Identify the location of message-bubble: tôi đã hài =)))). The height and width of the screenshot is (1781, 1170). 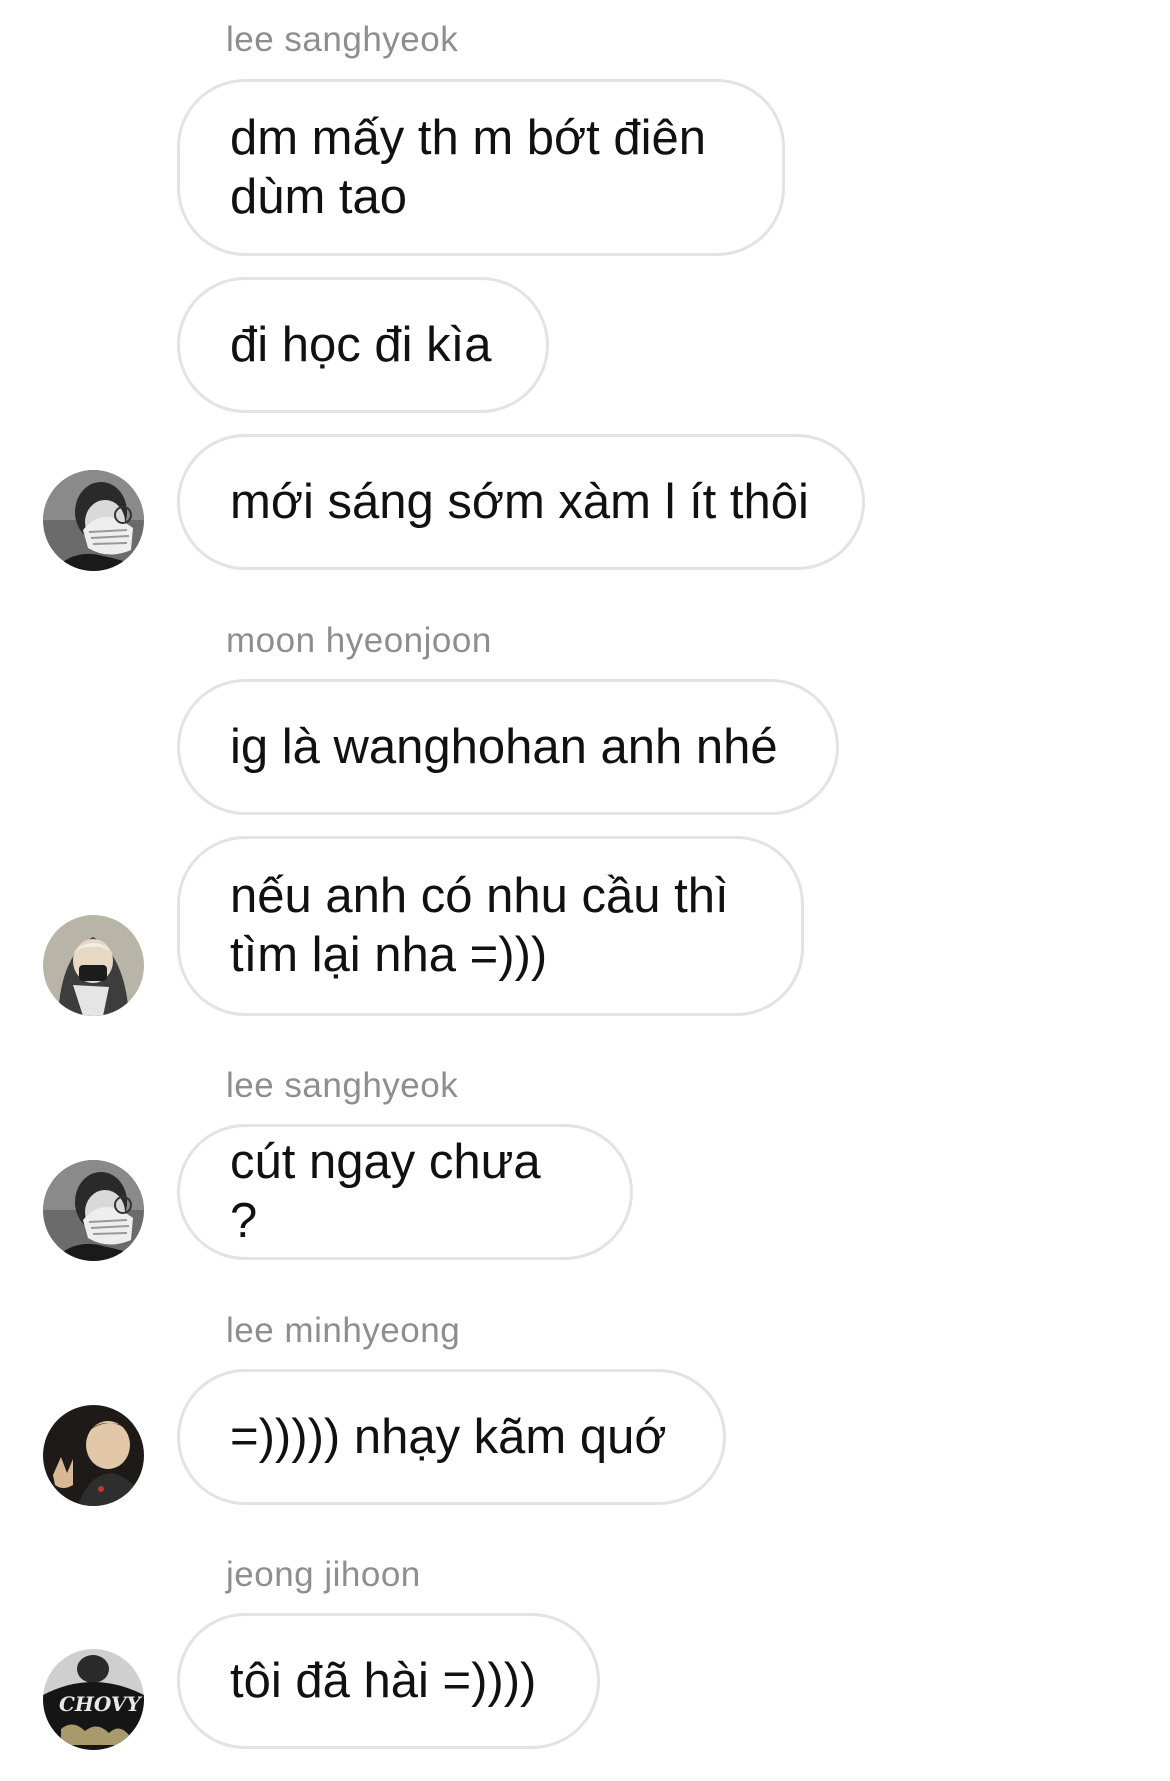
(388, 1681).